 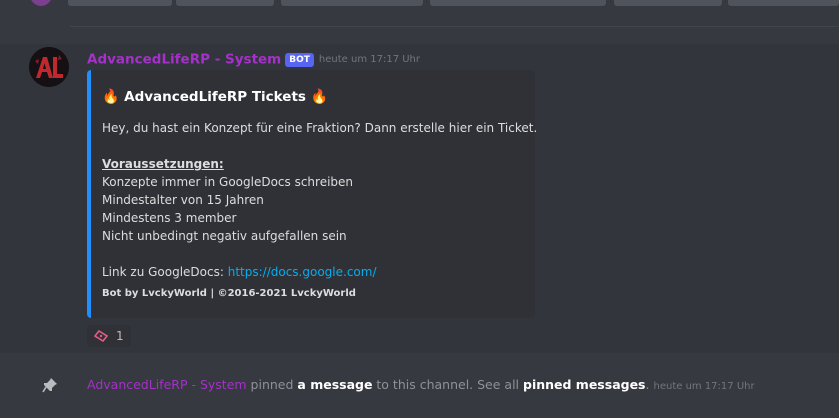 I want to click on pinned-messages-link: pinned messages, so click(x=584, y=384).